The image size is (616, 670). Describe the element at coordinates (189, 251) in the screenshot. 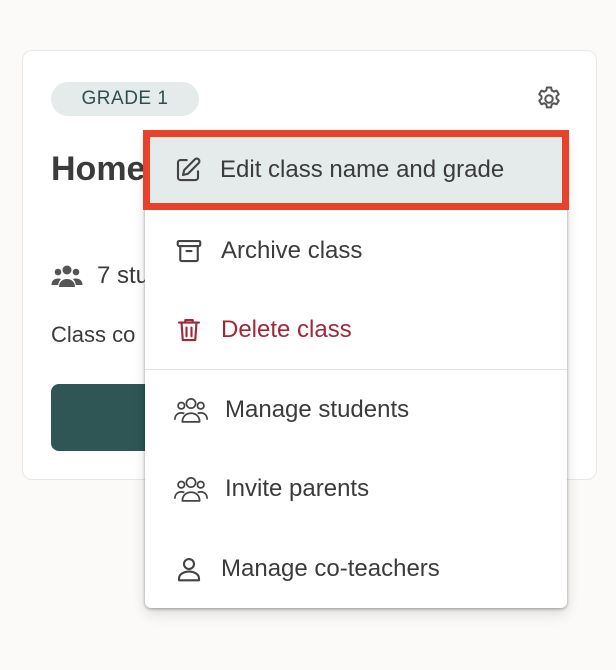

I see `archive-box-icon` at that location.